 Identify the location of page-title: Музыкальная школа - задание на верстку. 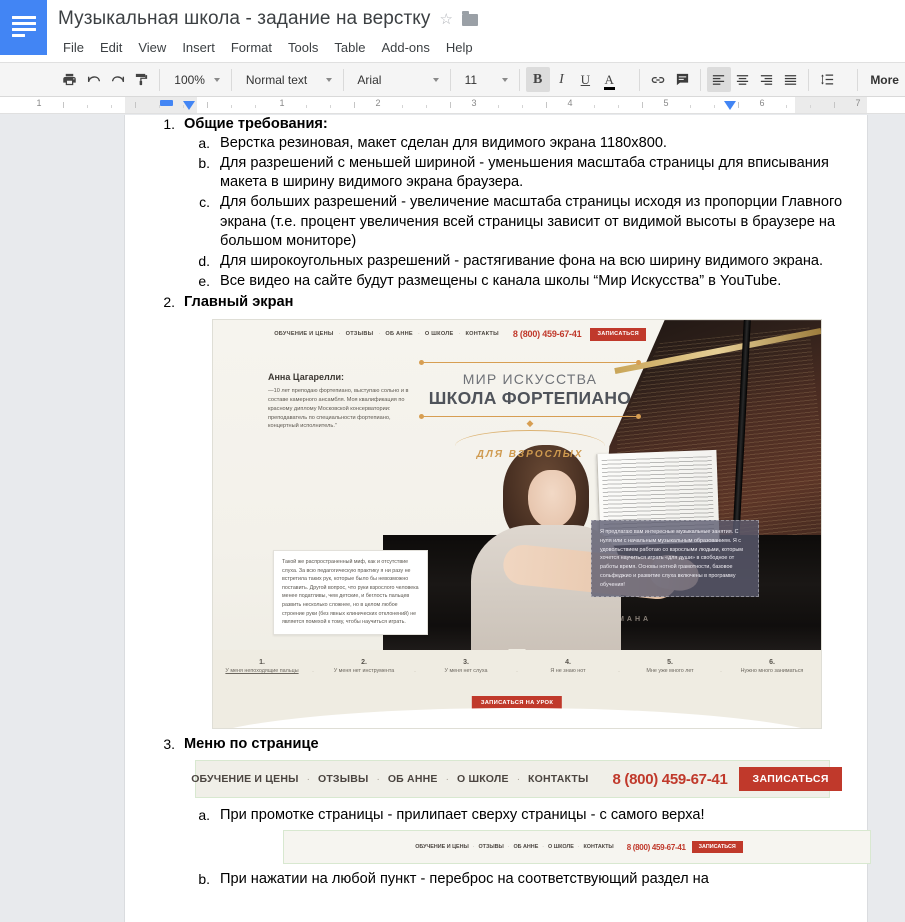
(244, 19).